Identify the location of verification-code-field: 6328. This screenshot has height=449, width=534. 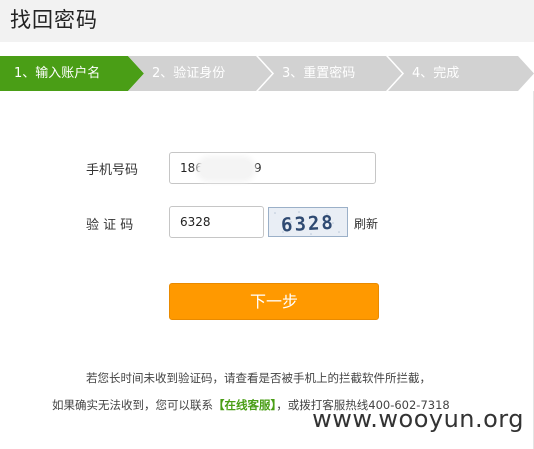
(216, 222).